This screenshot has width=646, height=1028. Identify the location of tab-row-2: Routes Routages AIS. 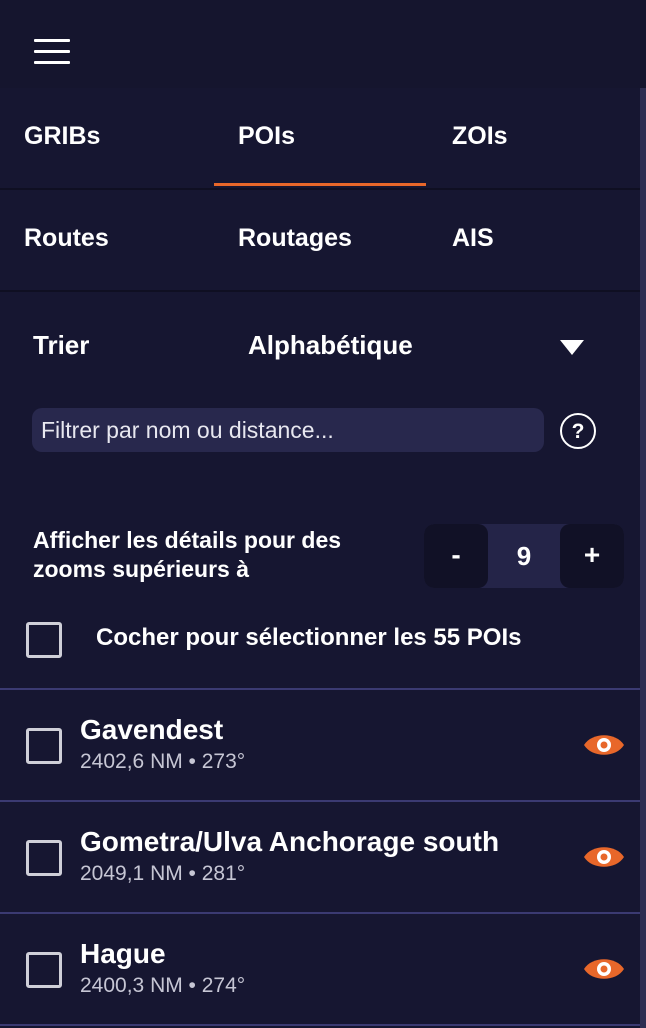
(320, 241).